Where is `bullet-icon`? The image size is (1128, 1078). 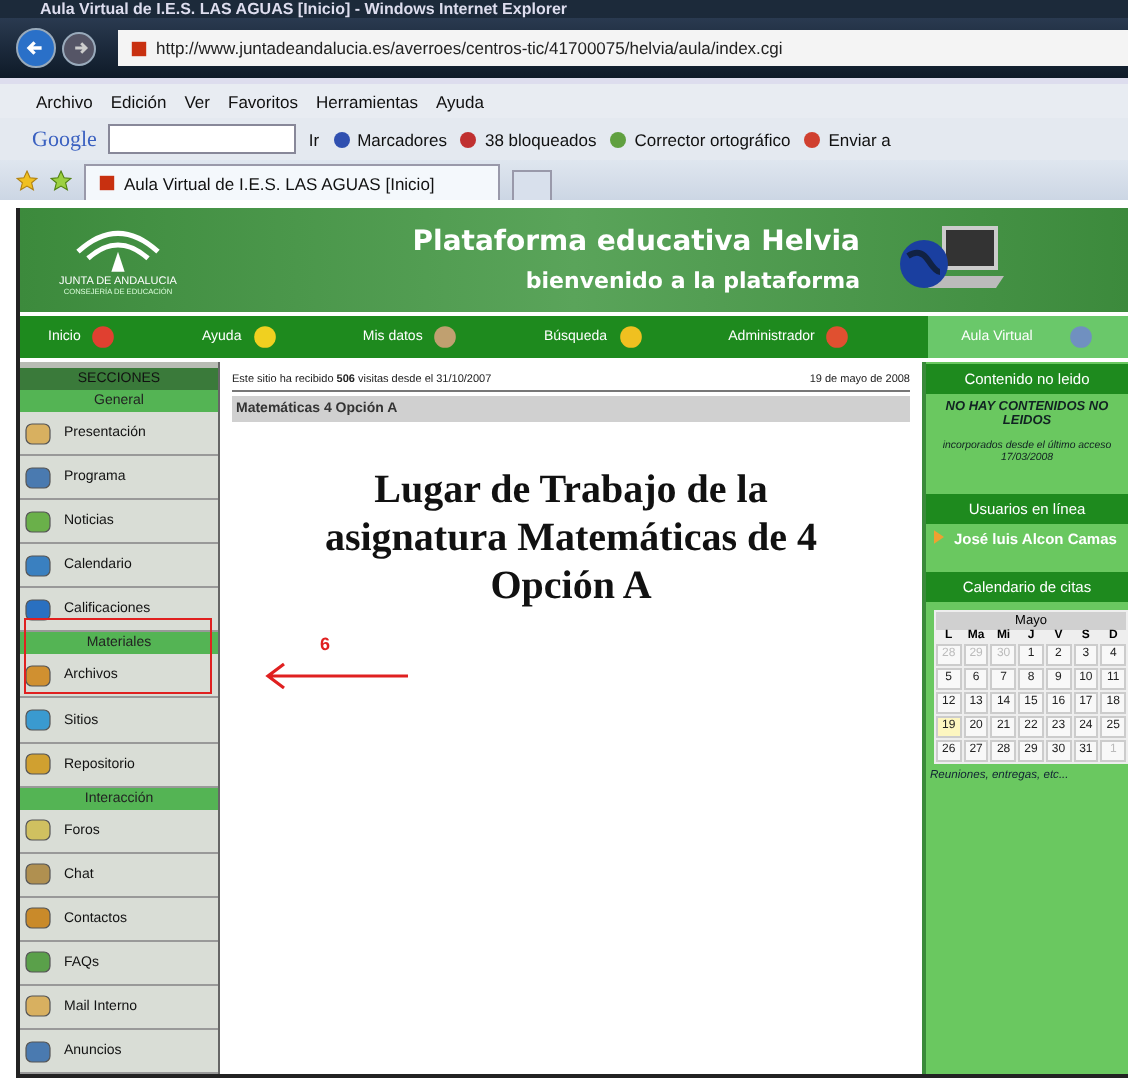
bullet-icon is located at coordinates (939, 537).